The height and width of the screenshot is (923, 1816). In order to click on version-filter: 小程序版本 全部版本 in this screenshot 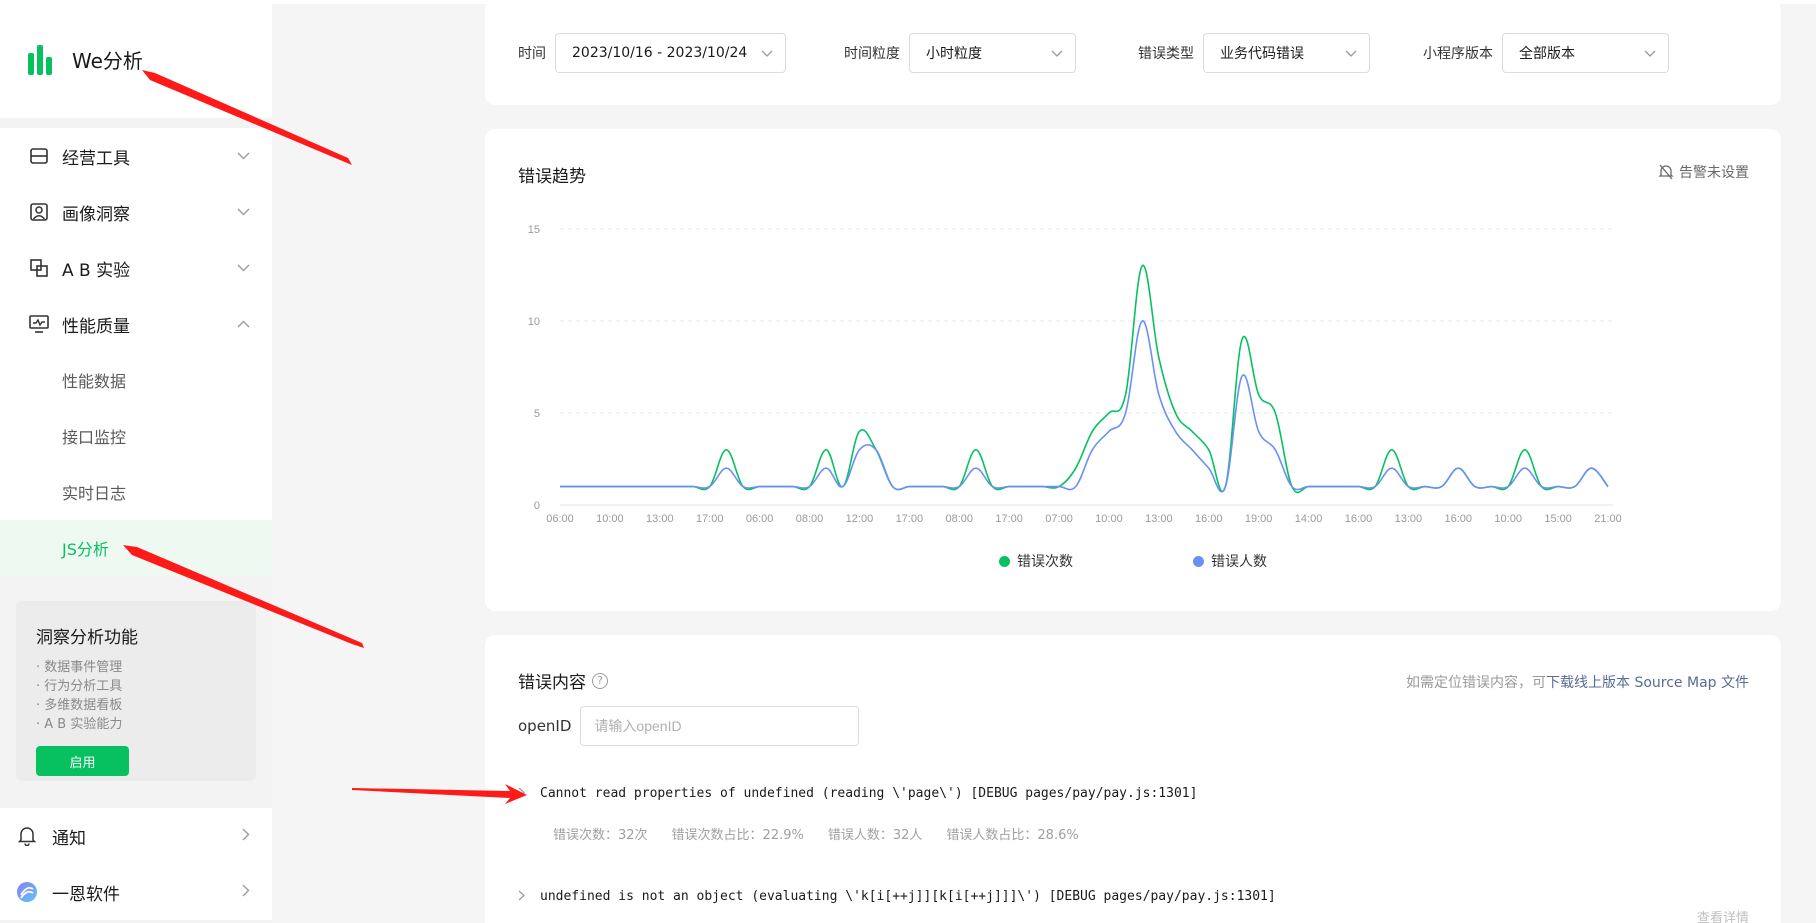, I will do `click(1546, 53)`.